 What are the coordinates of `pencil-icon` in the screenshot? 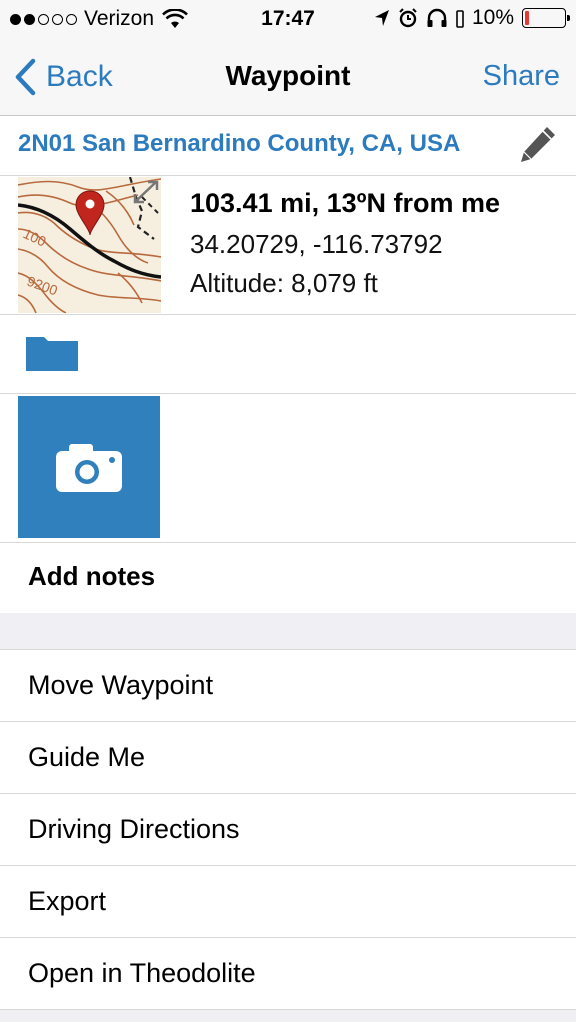 It's located at (537, 145).